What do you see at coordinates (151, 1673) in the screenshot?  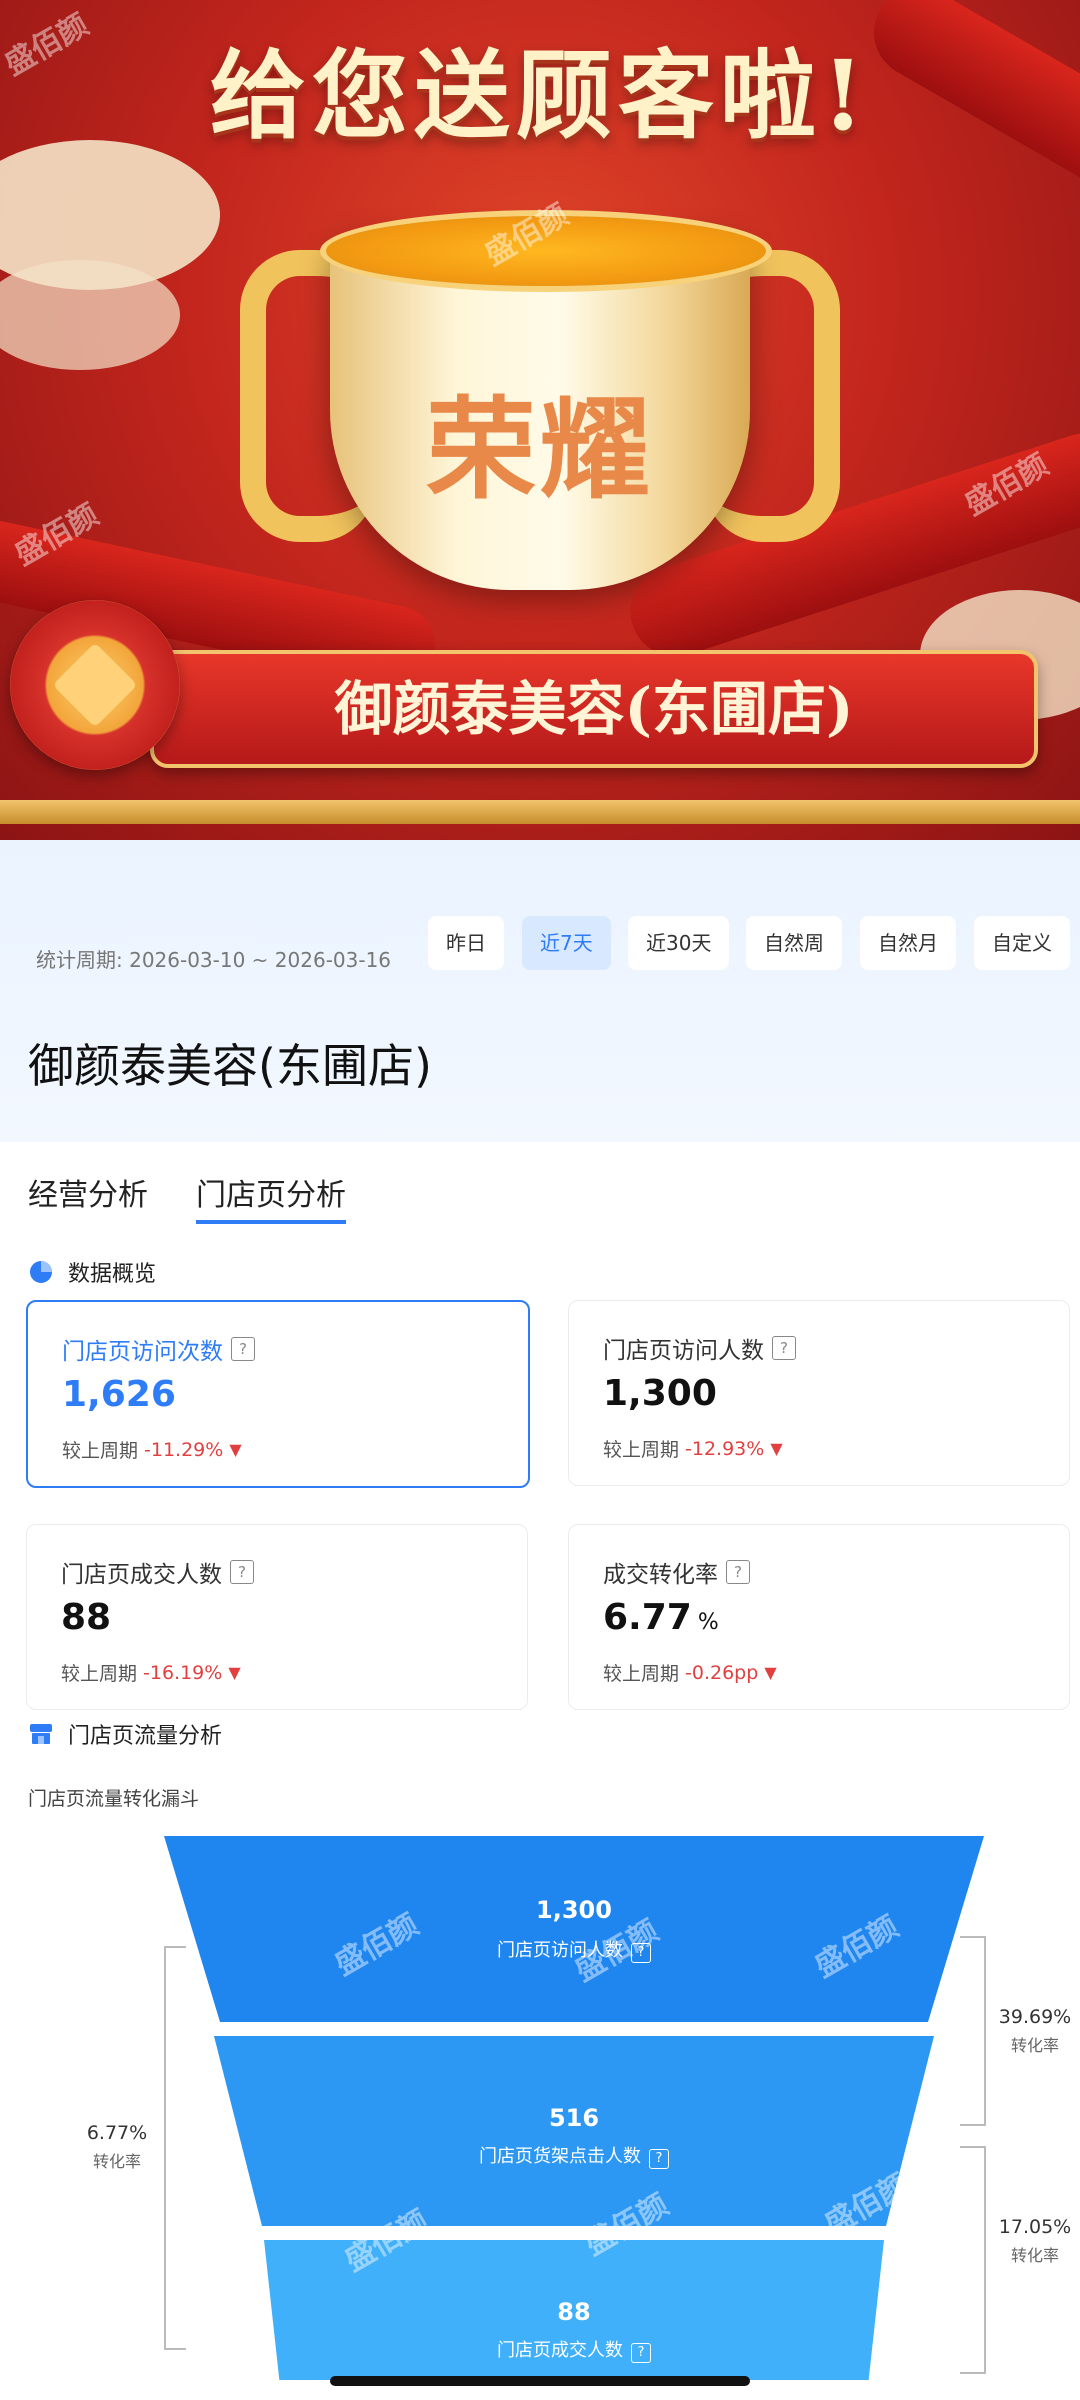 I see `metric-compare: 较上周期 -16.19% ▼` at bounding box center [151, 1673].